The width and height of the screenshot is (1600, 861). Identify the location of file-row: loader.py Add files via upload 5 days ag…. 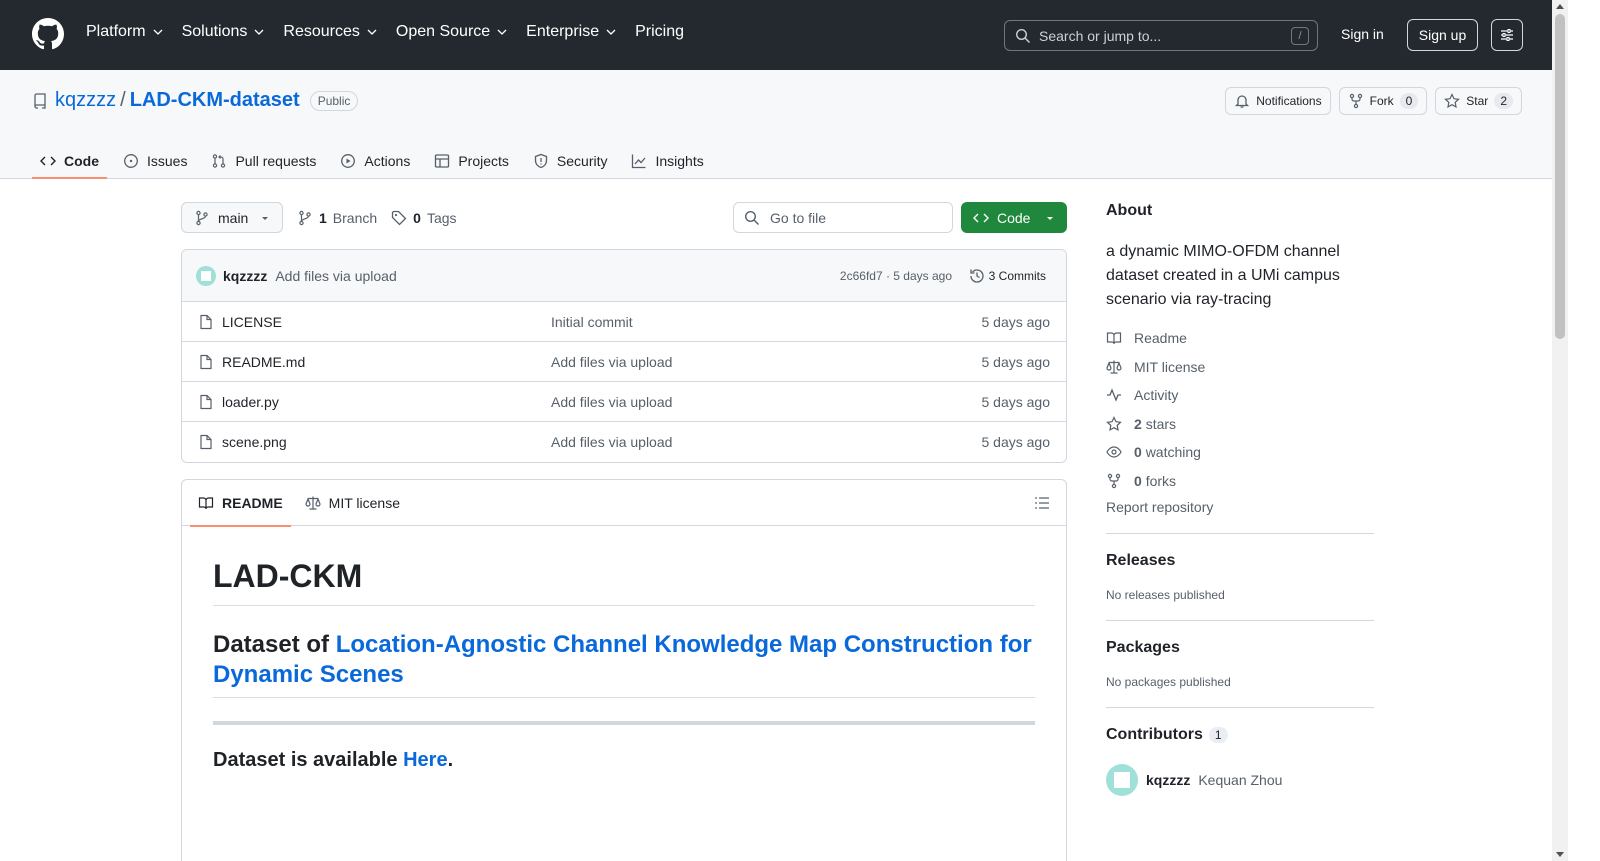
(624, 402).